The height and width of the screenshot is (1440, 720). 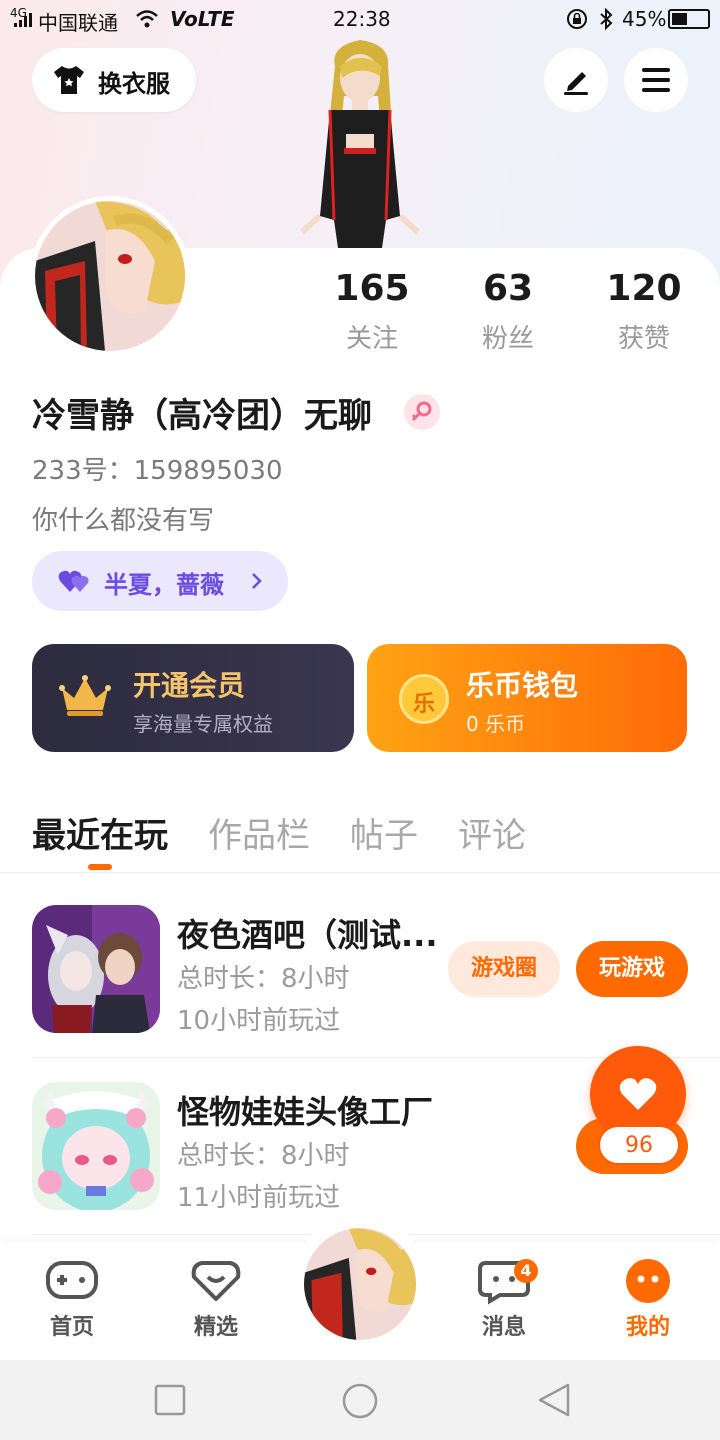 I want to click on heart-badge-icon, so click(x=216, y=1281).